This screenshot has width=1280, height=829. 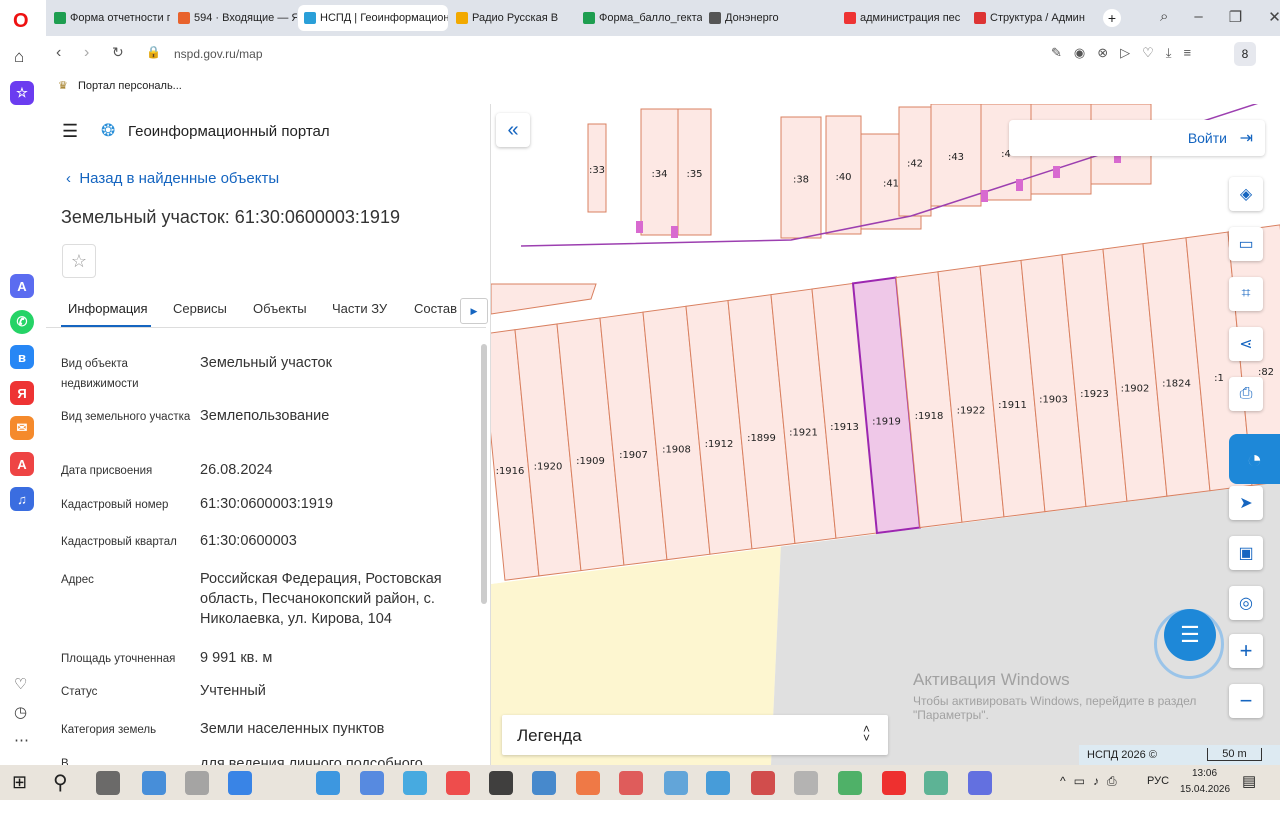 I want to click on browser-tab: НСПД | Геоинформацион, so click(x=373, y=18).